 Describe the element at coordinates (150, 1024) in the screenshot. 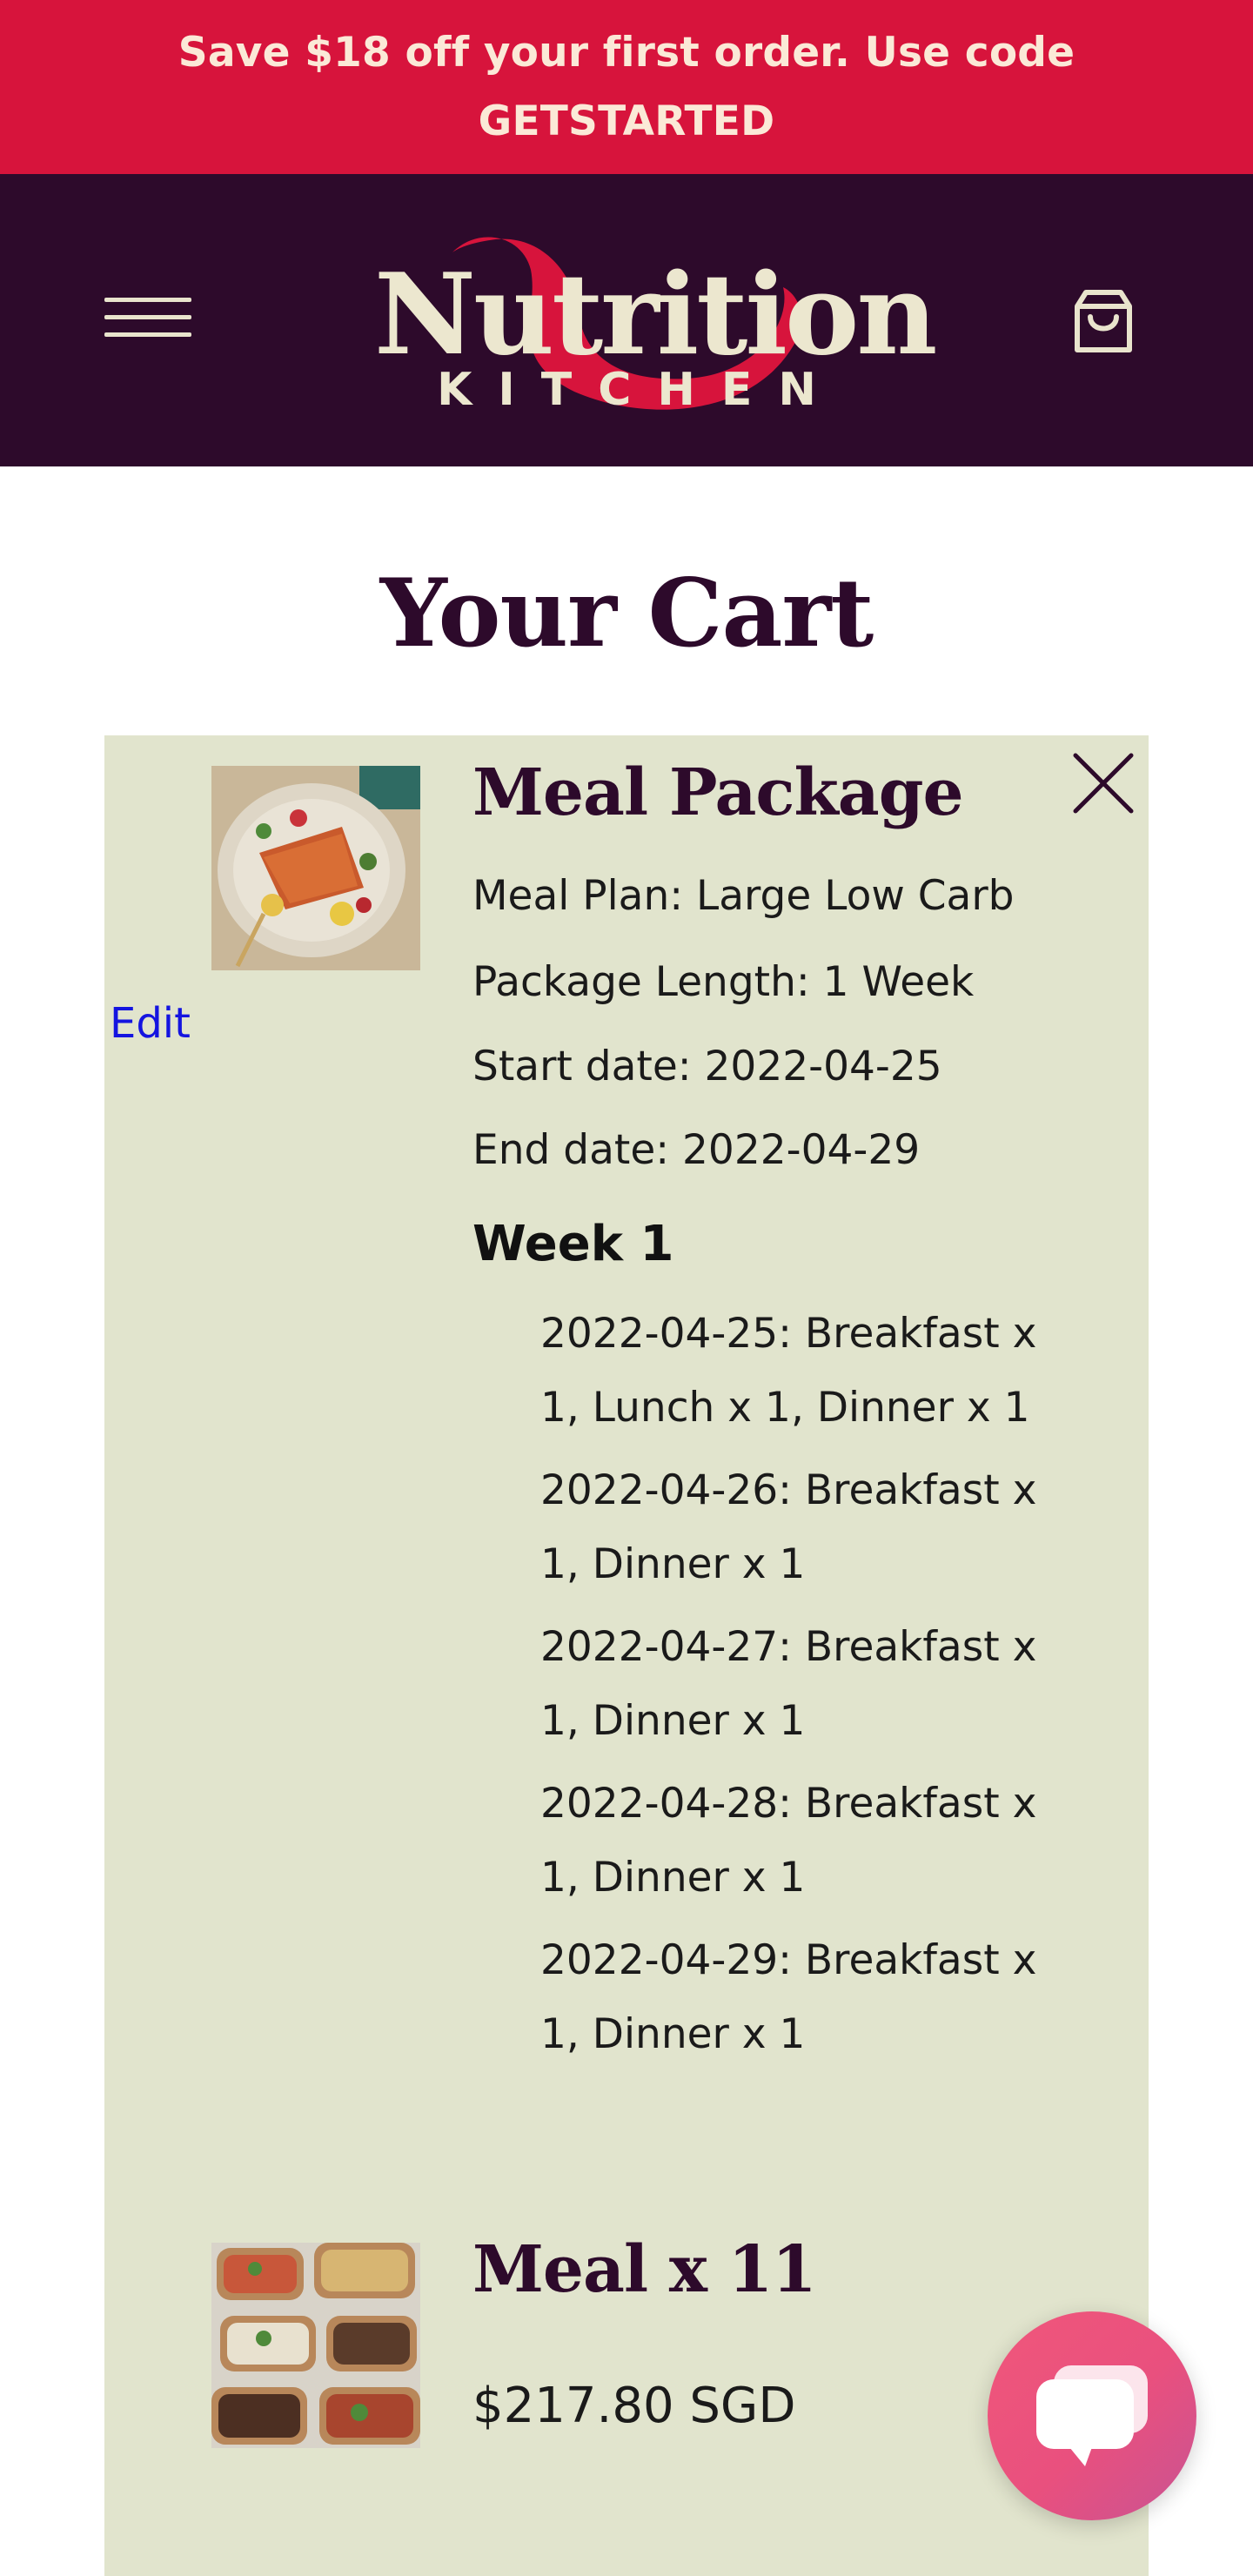

I see `edit-link: Edit` at that location.